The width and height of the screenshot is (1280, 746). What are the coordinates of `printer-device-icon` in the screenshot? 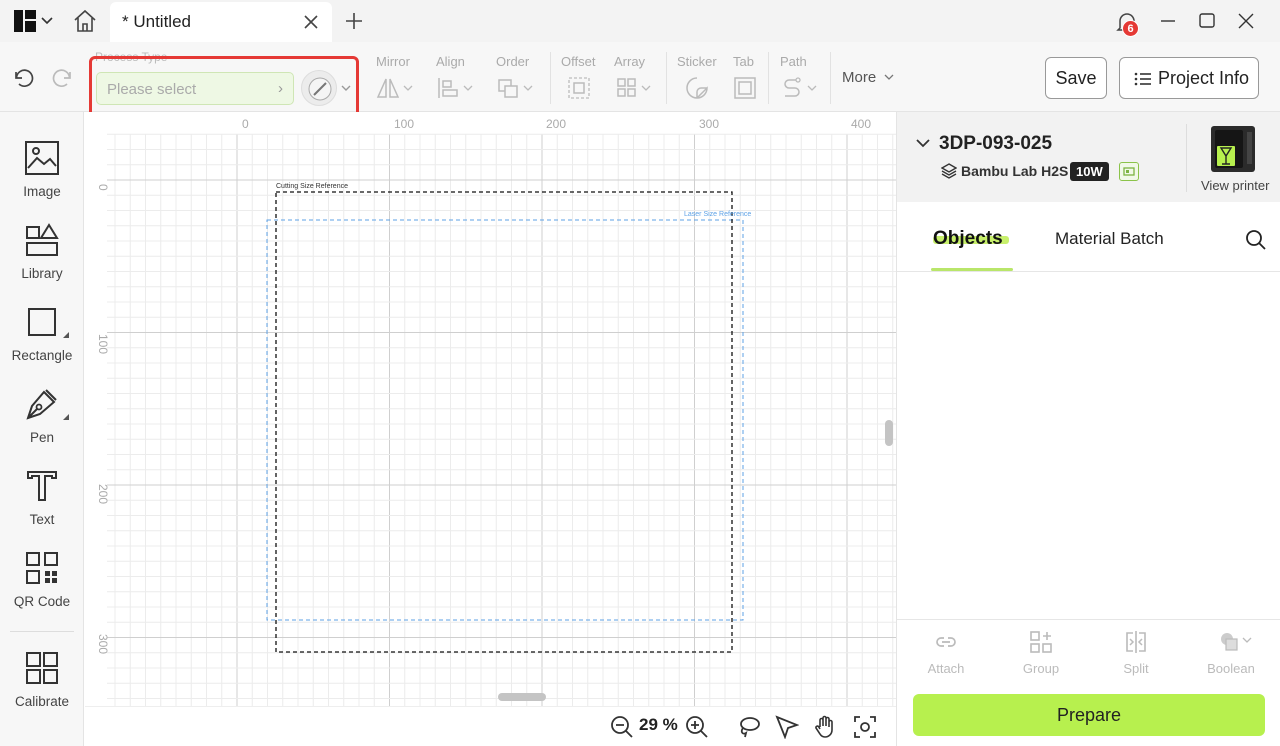 It's located at (1233, 149).